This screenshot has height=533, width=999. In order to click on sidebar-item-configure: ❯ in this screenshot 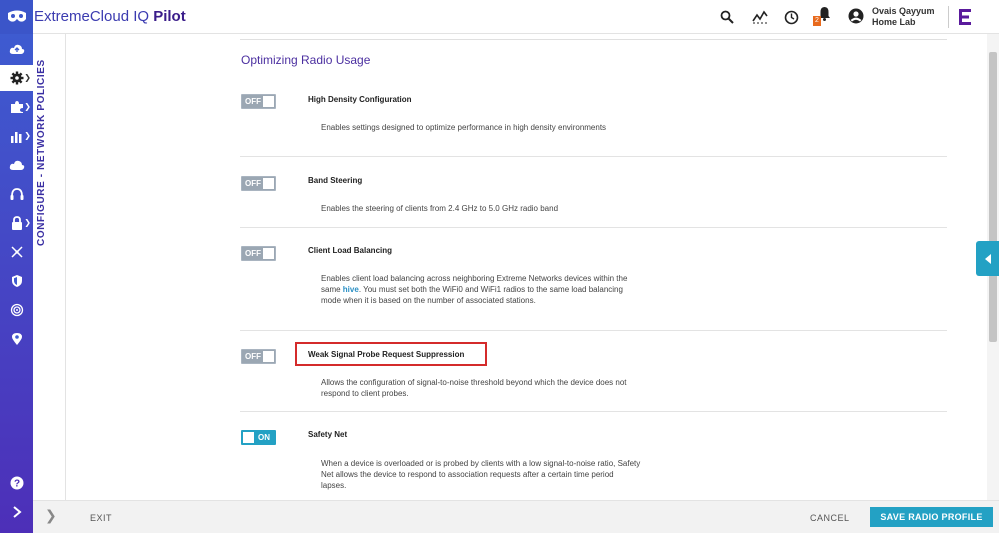, I will do `click(16, 78)`.